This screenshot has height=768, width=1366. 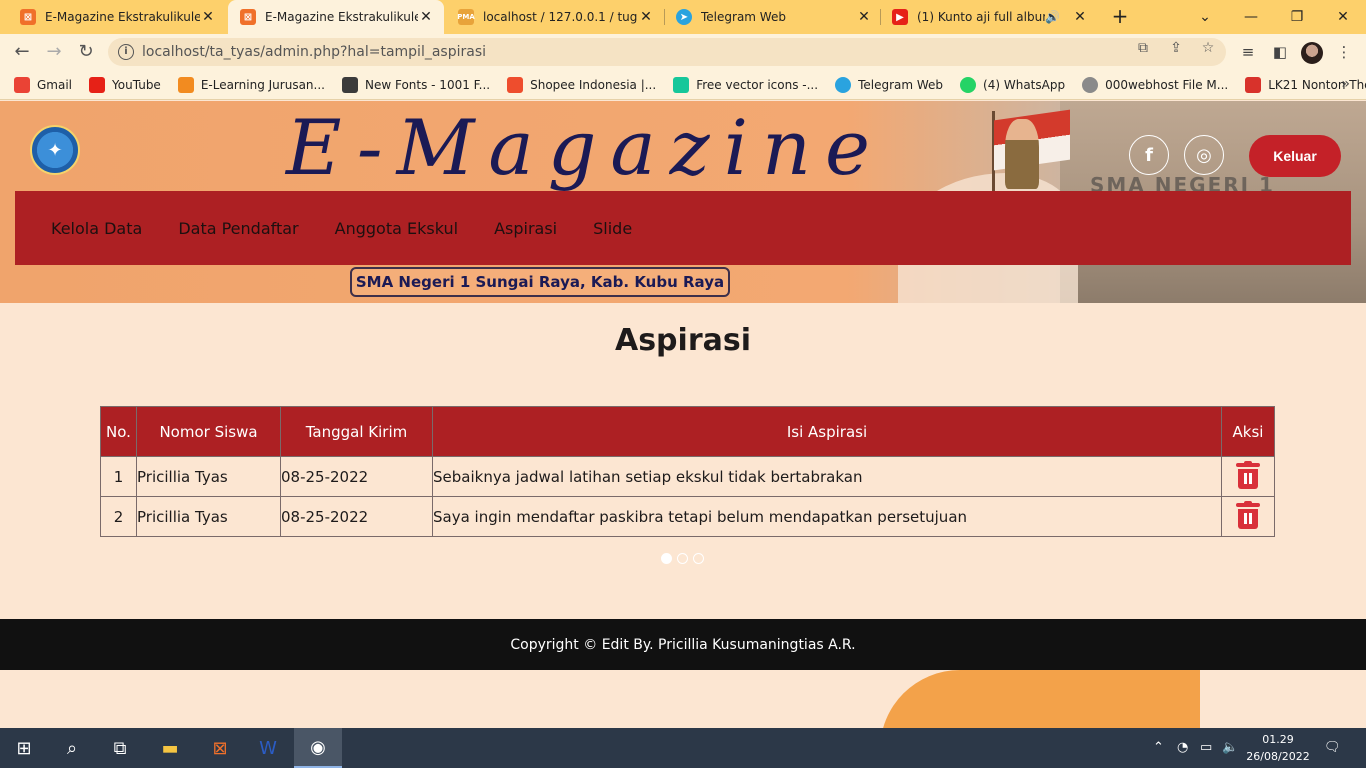 What do you see at coordinates (268, 748) in the screenshot?
I see `word-icon: W` at bounding box center [268, 748].